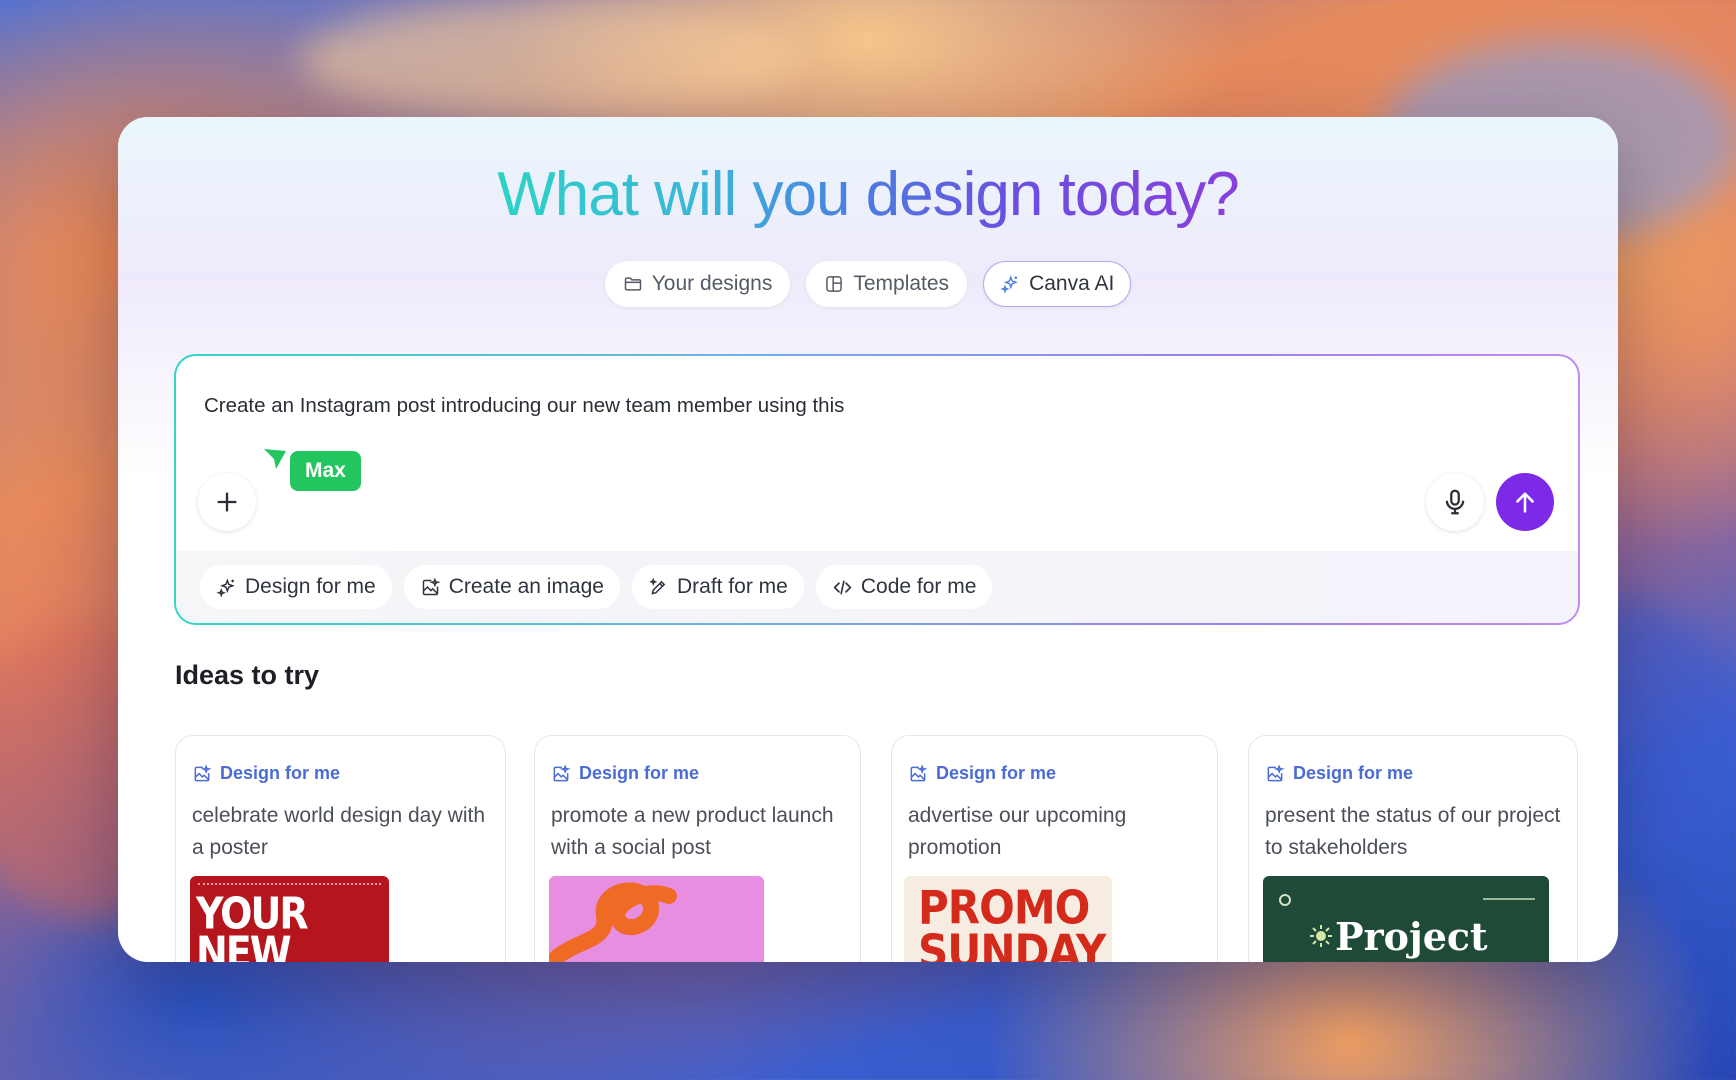 The width and height of the screenshot is (1736, 1080). I want to click on chip-label: Design for me, so click(310, 586).